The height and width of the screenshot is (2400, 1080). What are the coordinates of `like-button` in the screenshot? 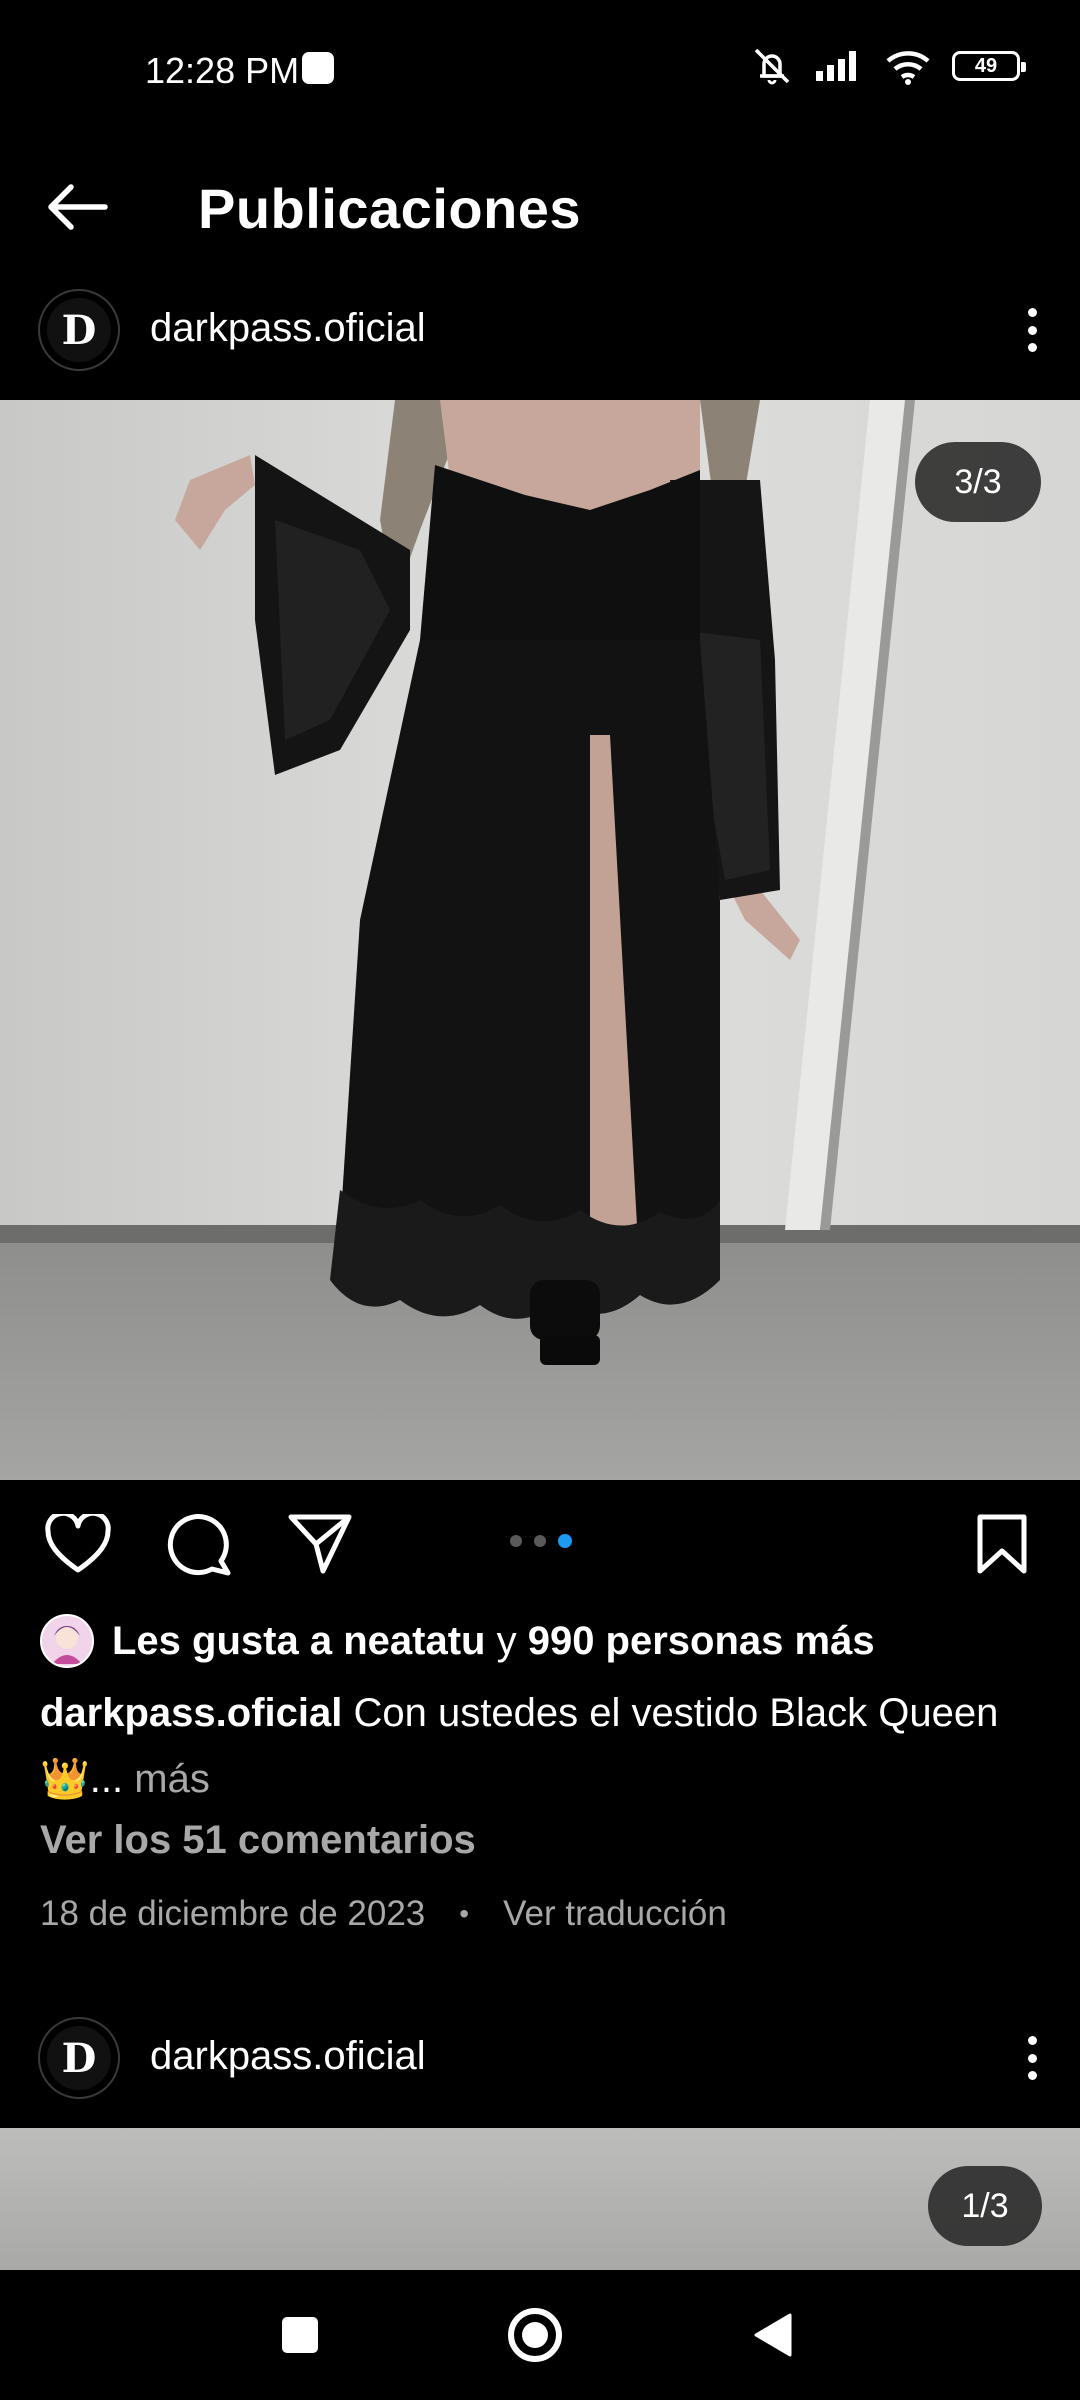 It's located at (78, 1544).